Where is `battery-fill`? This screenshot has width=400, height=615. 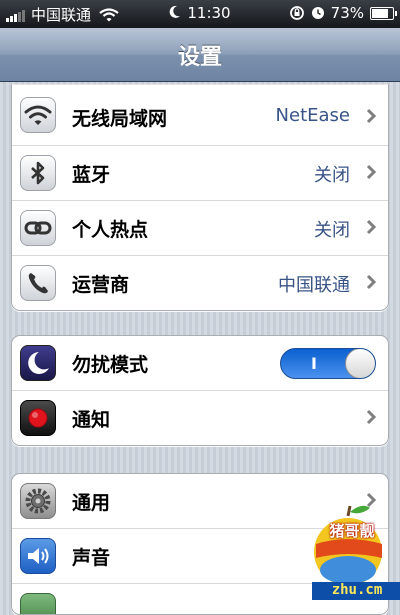
battery-fill is located at coordinates (380, 13).